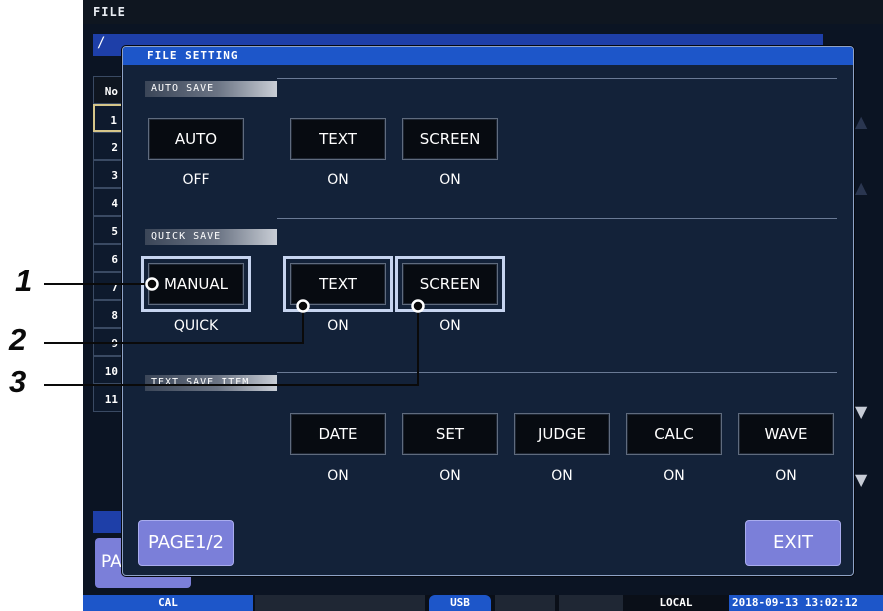 This screenshot has height=611, width=883. I want to click on callout-number-2: 2, so click(18, 339).